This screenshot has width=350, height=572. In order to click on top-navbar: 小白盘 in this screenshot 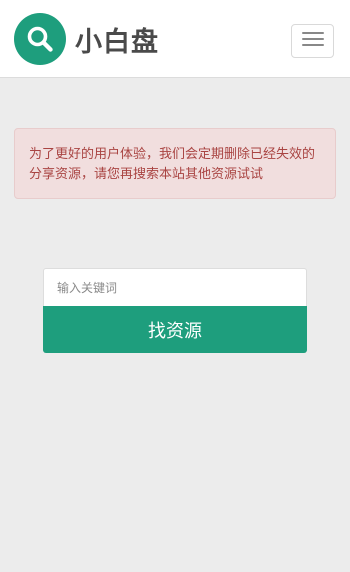, I will do `click(175, 39)`.